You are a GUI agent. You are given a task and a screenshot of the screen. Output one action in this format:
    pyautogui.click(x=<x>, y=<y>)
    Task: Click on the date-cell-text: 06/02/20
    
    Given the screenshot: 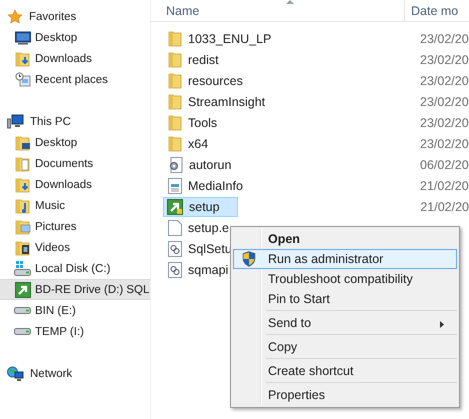 What is the action you would take?
    pyautogui.click(x=444, y=165)
    